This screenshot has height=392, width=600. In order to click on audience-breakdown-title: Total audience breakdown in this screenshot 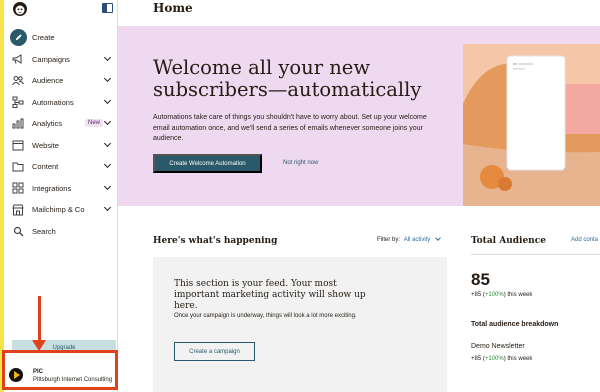, I will do `click(515, 324)`.